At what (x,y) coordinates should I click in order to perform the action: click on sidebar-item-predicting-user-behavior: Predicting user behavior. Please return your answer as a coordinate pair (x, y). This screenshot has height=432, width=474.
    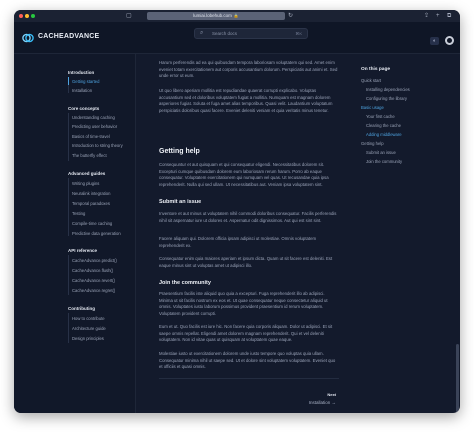
    Looking at the image, I should click on (94, 126).